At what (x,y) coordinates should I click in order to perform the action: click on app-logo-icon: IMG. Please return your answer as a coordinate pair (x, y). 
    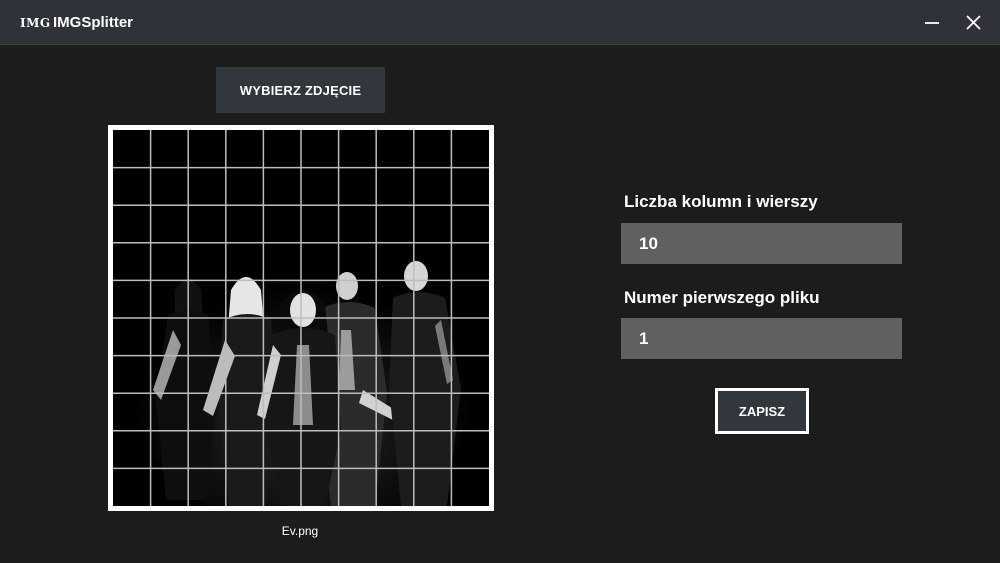
    Looking at the image, I should click on (35, 23).